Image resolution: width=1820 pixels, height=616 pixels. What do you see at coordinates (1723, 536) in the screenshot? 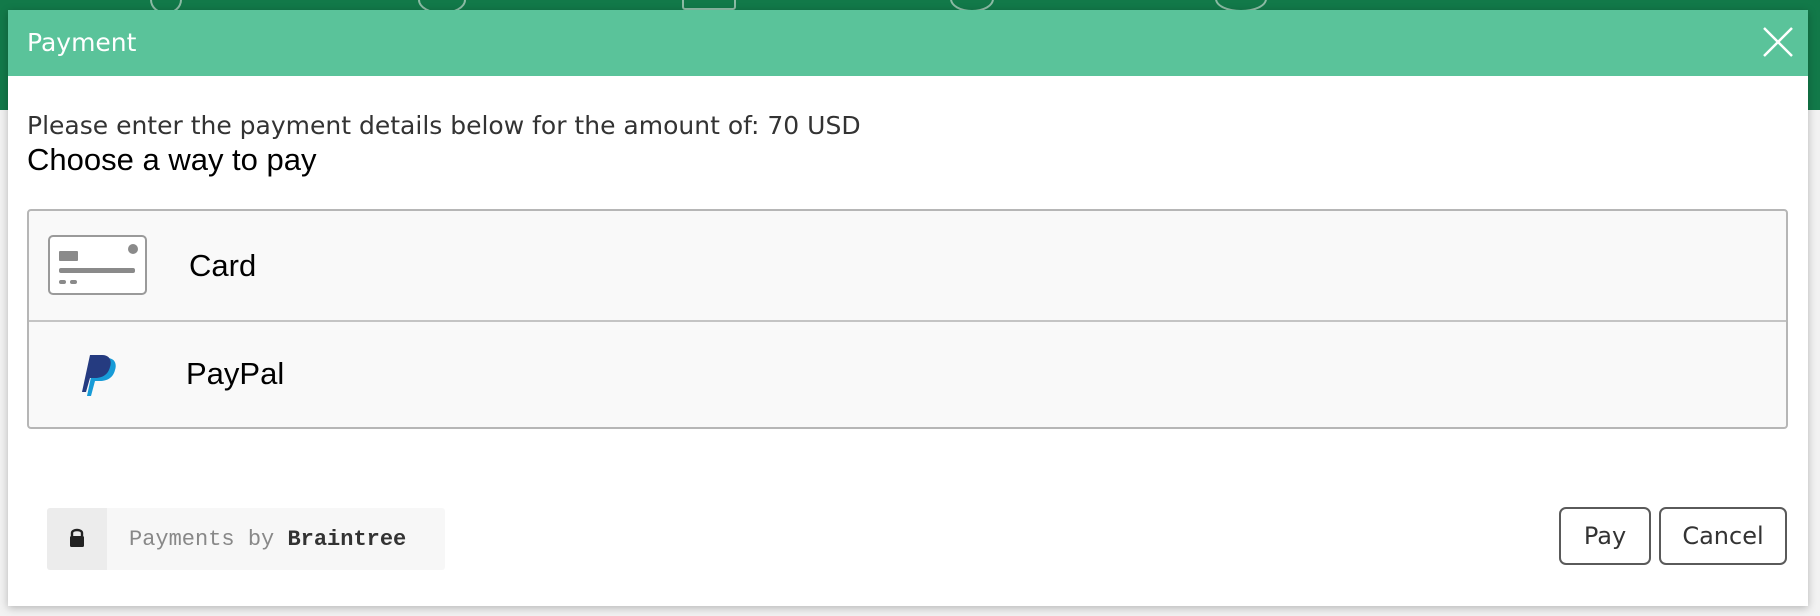
I see `cancel-button: Cancel` at bounding box center [1723, 536].